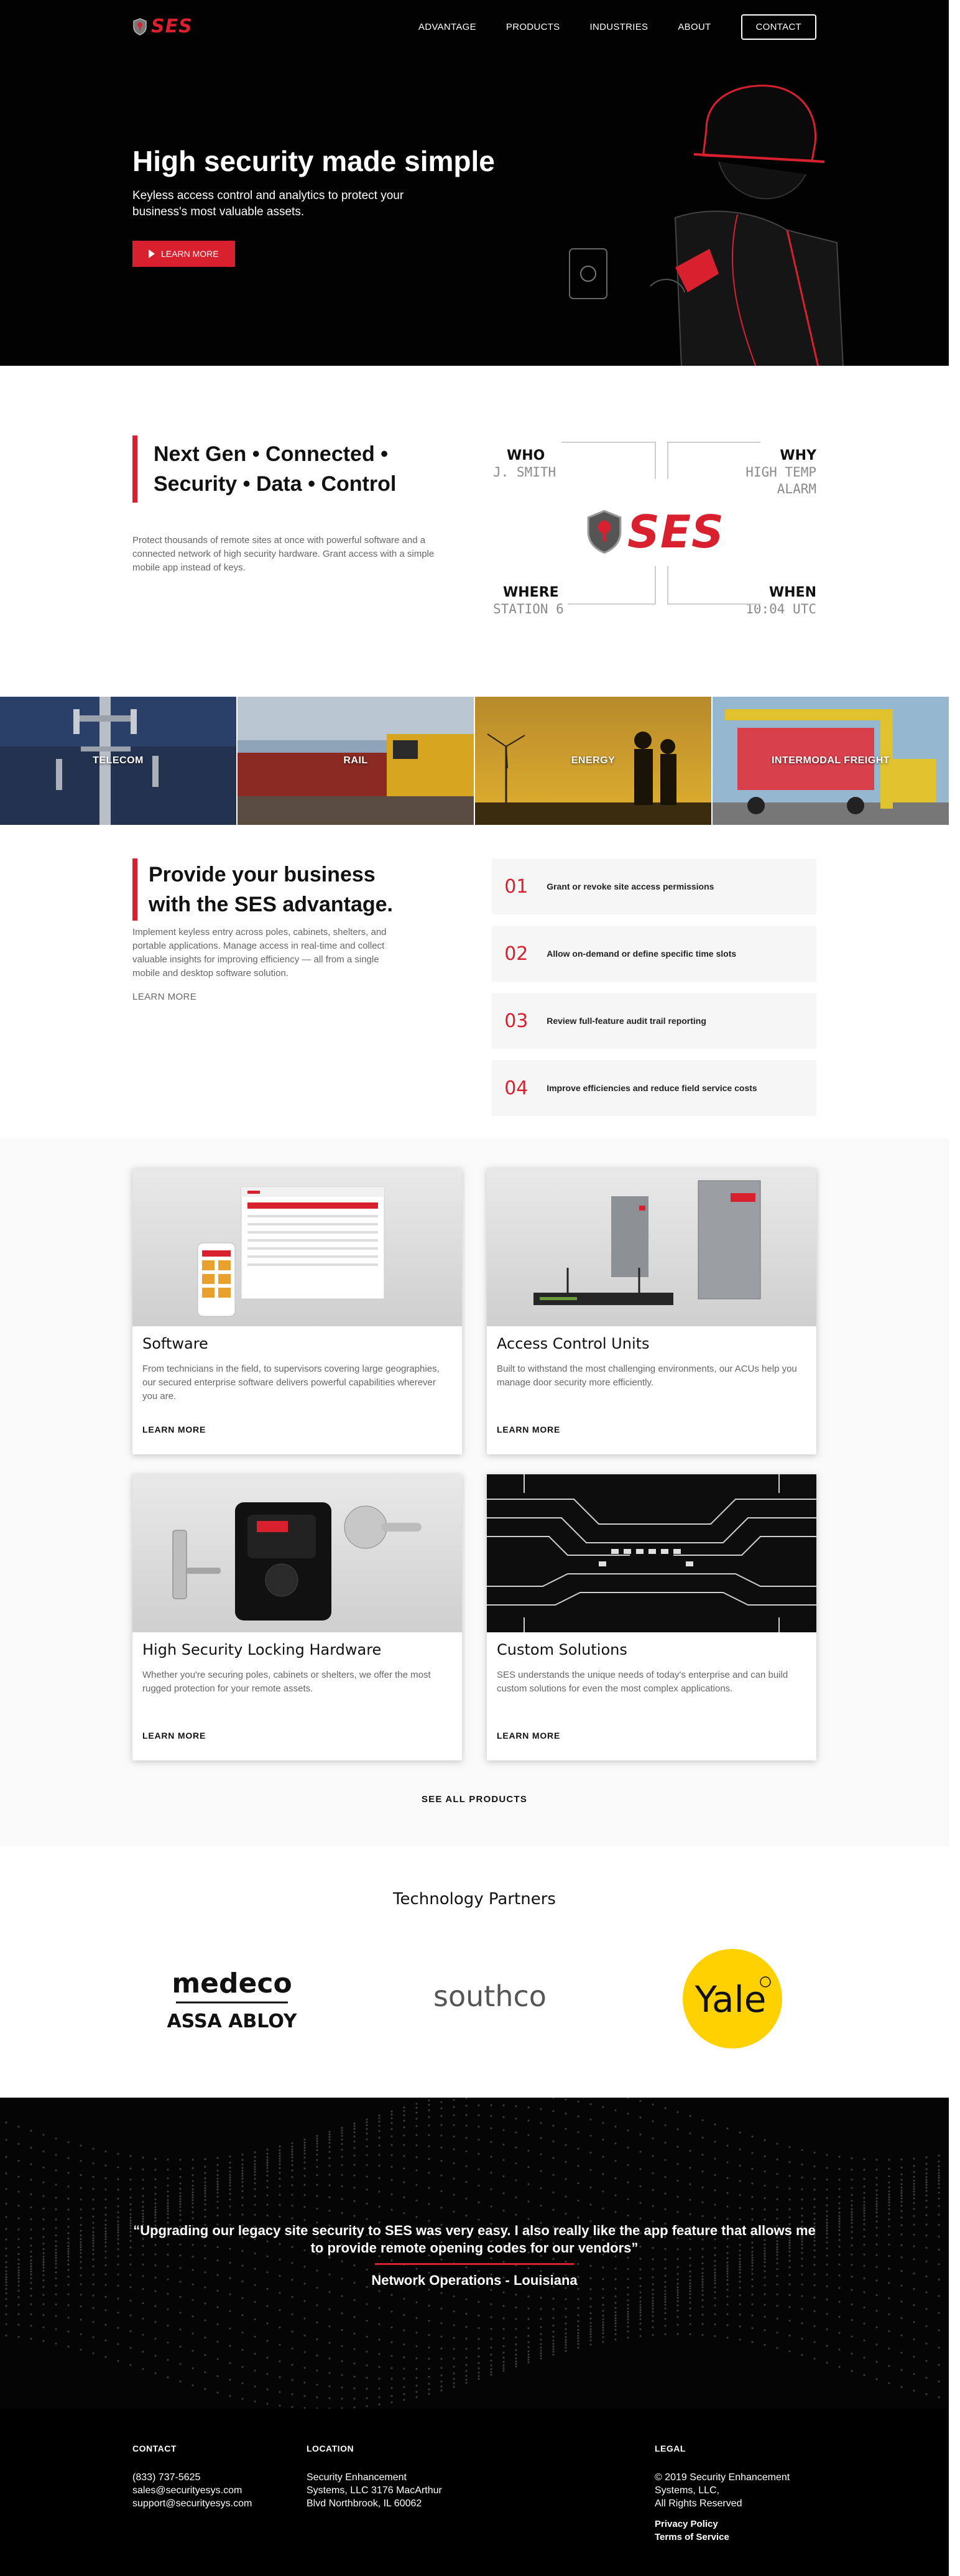  What do you see at coordinates (330, 2448) in the screenshot?
I see `footer-location-title: LOCATION` at bounding box center [330, 2448].